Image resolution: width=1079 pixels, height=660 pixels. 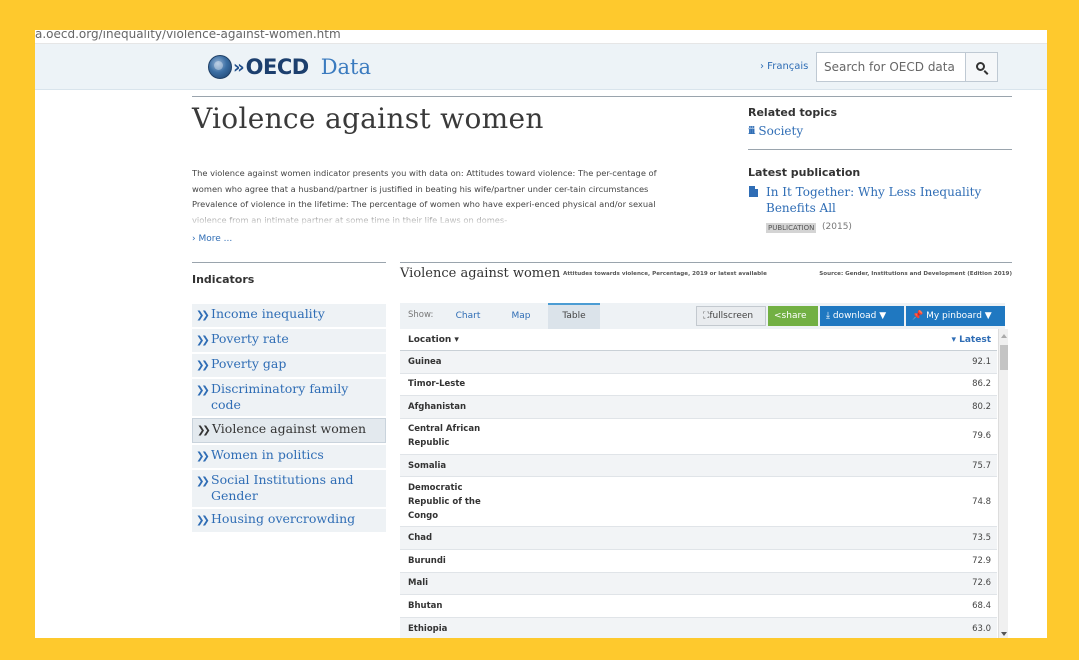 I want to click on pinboard-button: 📌 My pinboard ▼, so click(x=955, y=316).